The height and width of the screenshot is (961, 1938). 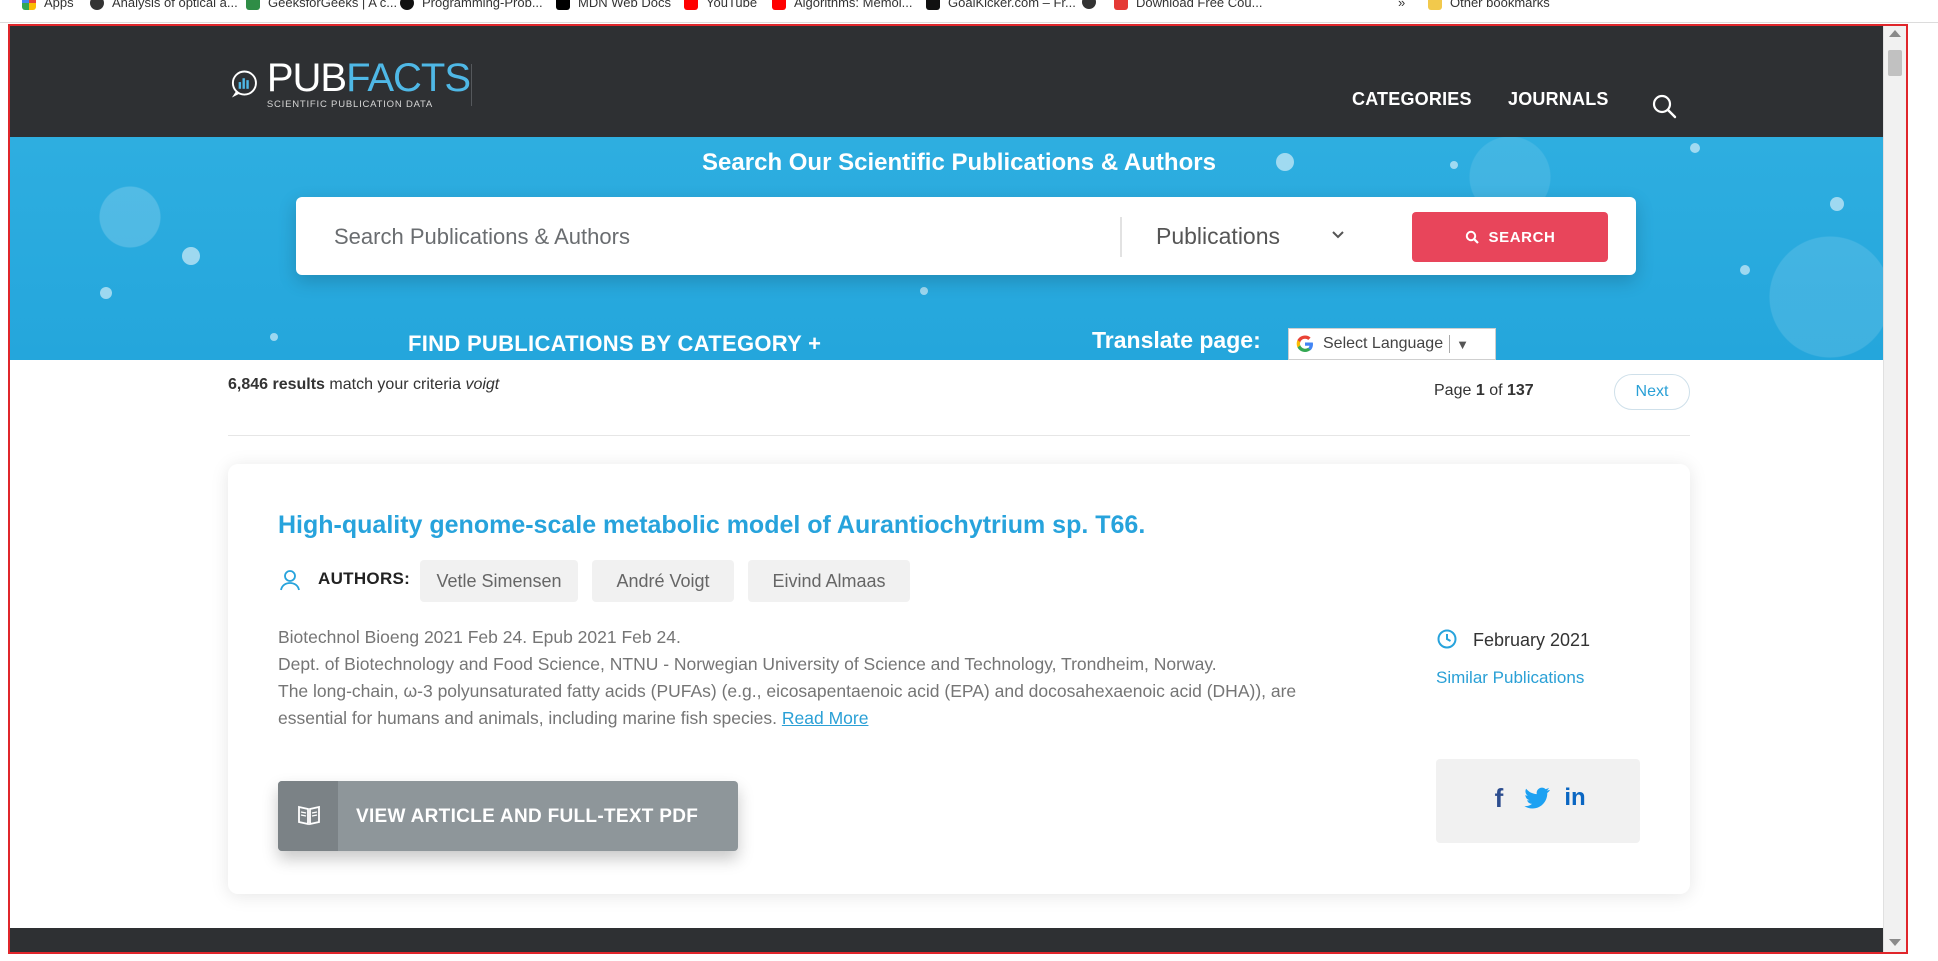 What do you see at coordinates (244, 84) in the screenshot?
I see `logo-icon` at bounding box center [244, 84].